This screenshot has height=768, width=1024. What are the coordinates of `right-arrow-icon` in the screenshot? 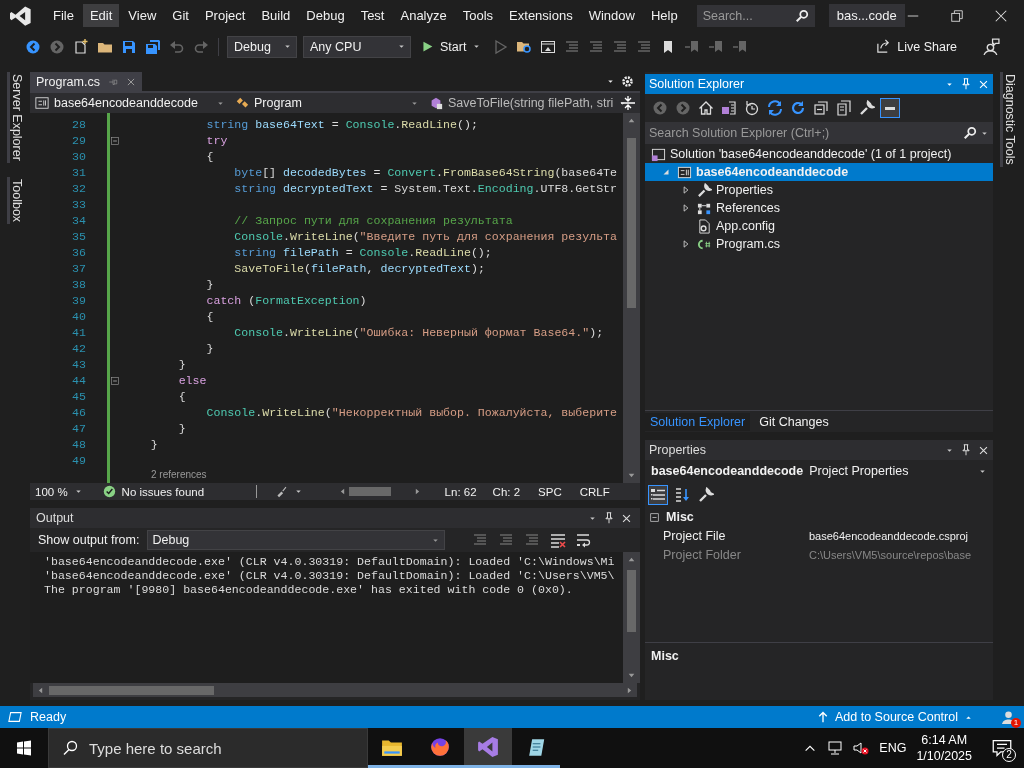 It's located at (629, 690).